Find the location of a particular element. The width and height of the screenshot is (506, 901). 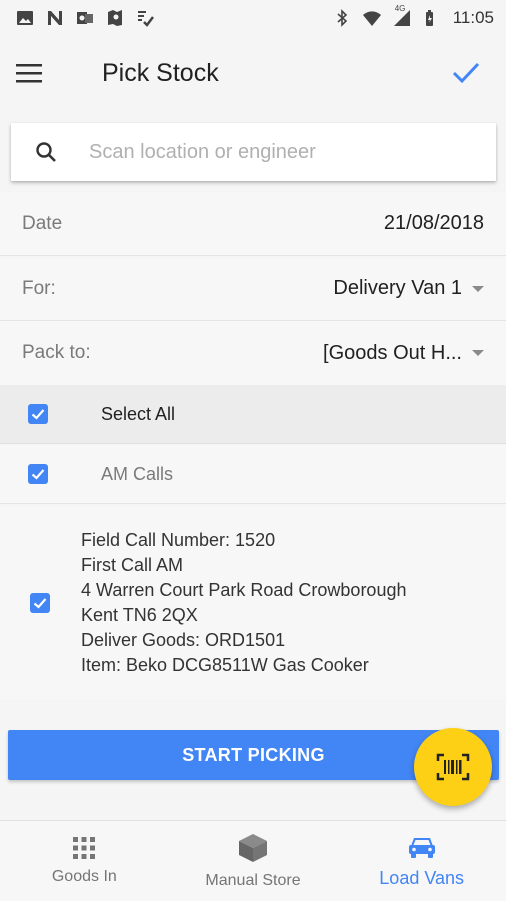

call-slot: First Call AM is located at coordinates (132, 564).